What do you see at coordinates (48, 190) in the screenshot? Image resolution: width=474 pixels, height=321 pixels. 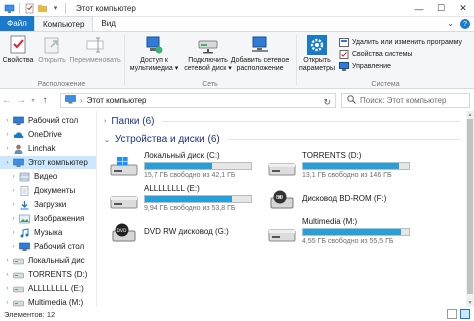 I see `nav-item: › Документы` at bounding box center [48, 190].